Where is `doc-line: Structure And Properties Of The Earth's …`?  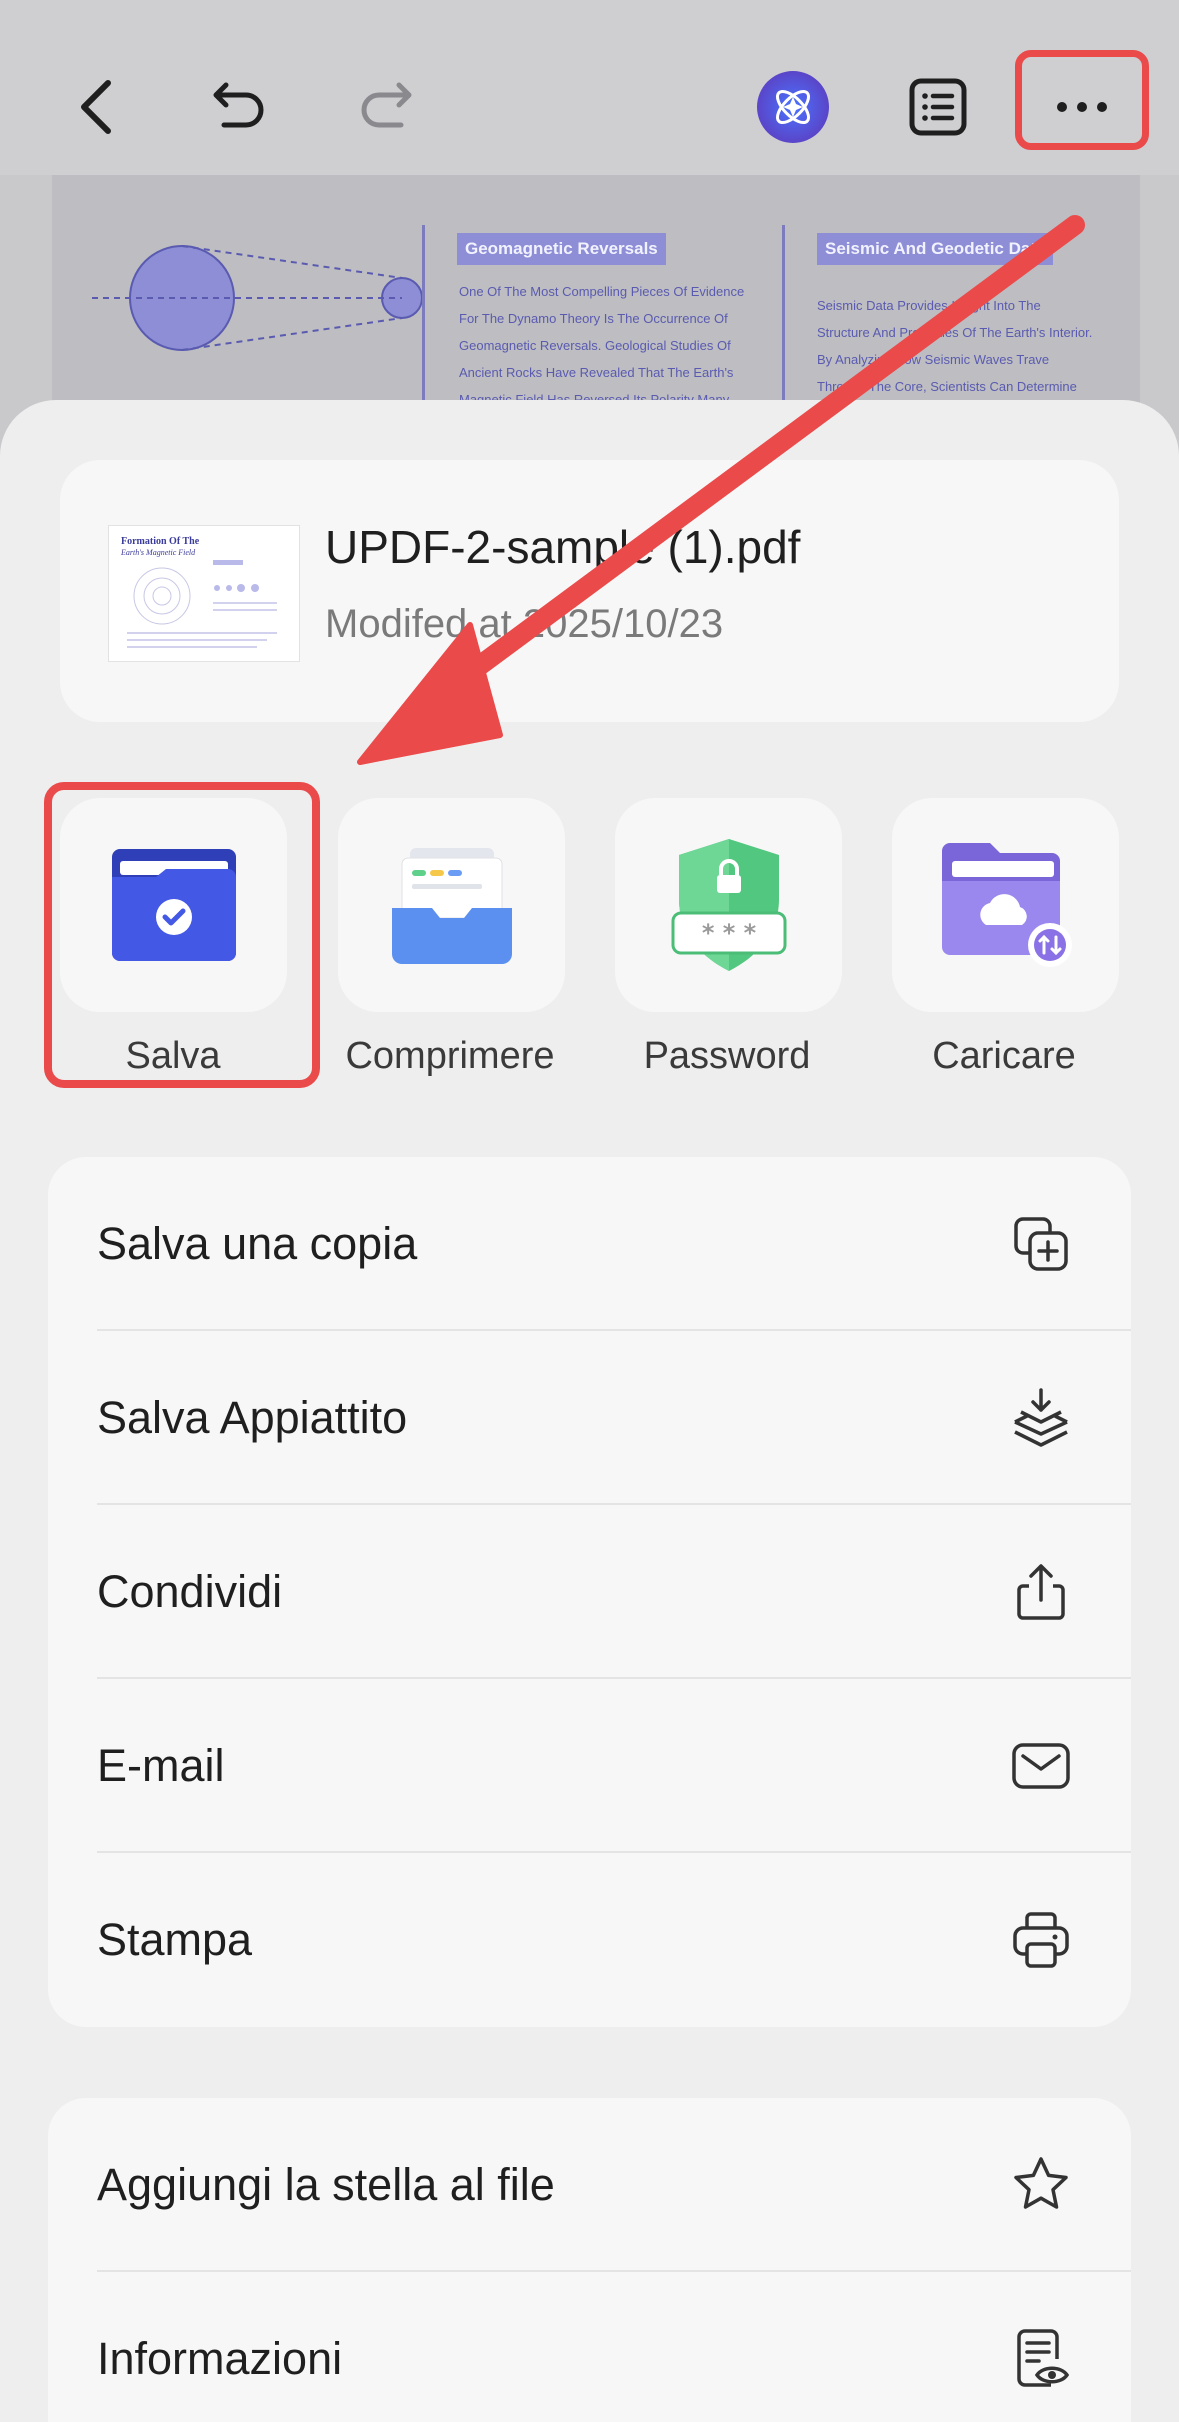
doc-line: Structure And Properties Of The Earth's … is located at coordinates (955, 332).